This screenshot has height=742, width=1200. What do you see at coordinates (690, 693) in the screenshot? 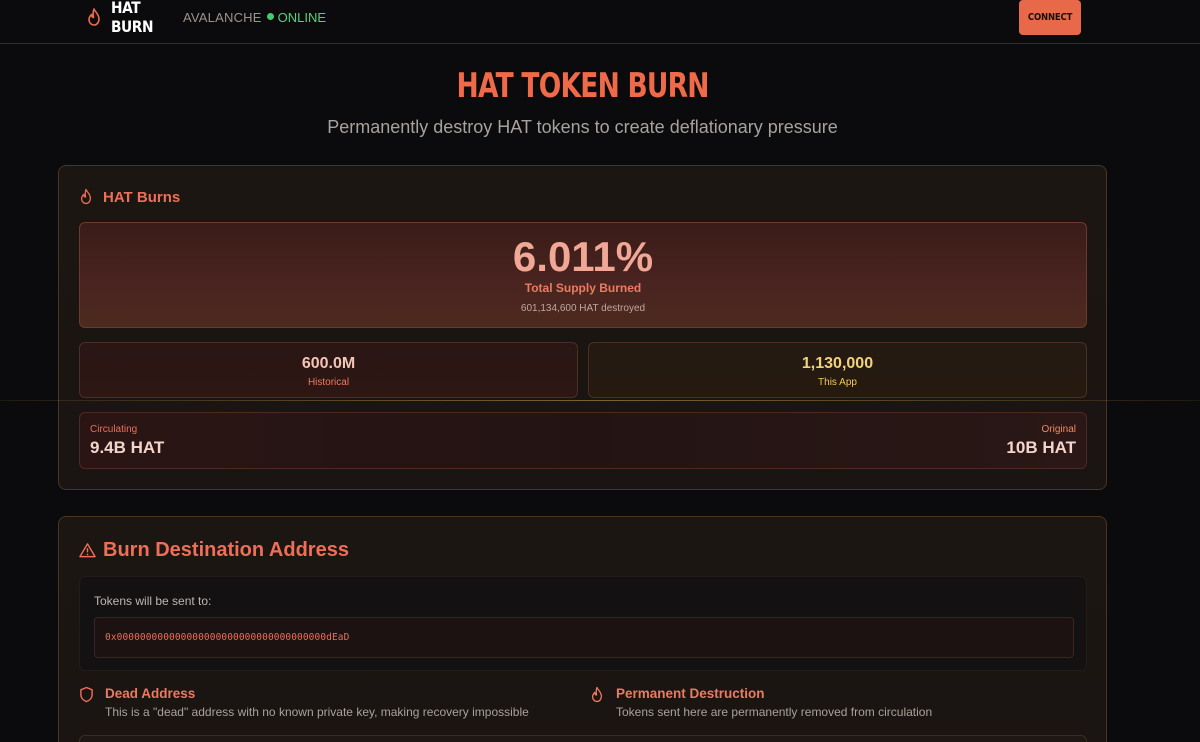
I see `feature-title: Permanent Destruction` at bounding box center [690, 693].